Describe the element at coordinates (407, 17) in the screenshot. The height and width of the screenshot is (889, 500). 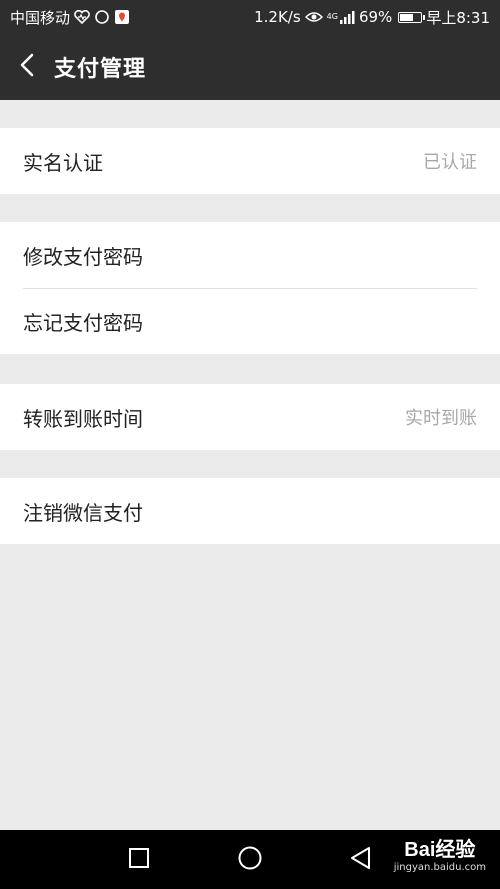
I see `battery-fill` at that location.